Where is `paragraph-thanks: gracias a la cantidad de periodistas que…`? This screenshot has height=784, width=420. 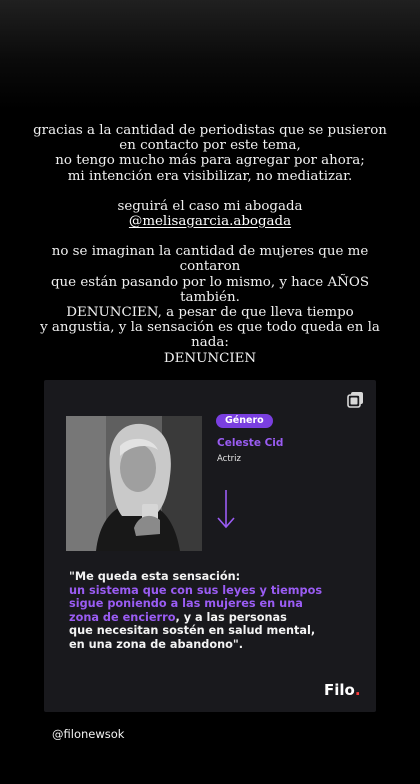
paragraph-thanks: gracias a la cantidad de periodistas que… is located at coordinates (210, 153).